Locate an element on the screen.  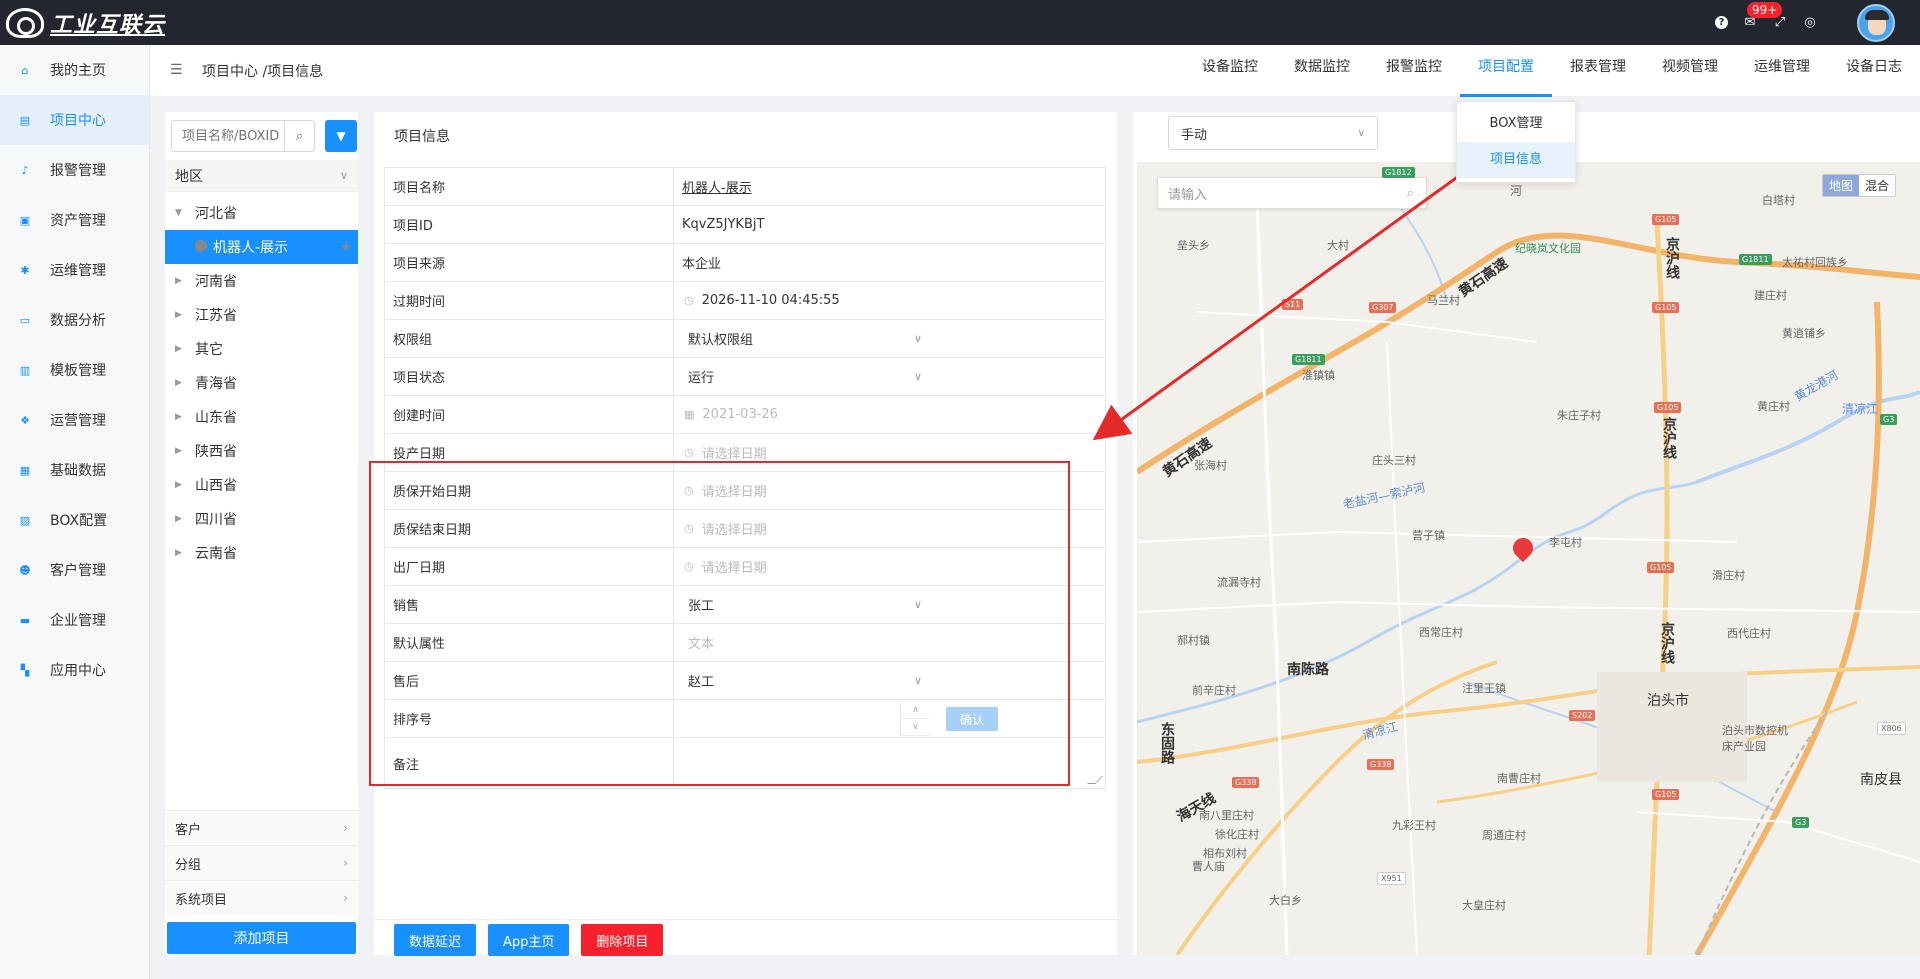
sidebar-item-template: ▥ 模板管理 is located at coordinates (74, 370).